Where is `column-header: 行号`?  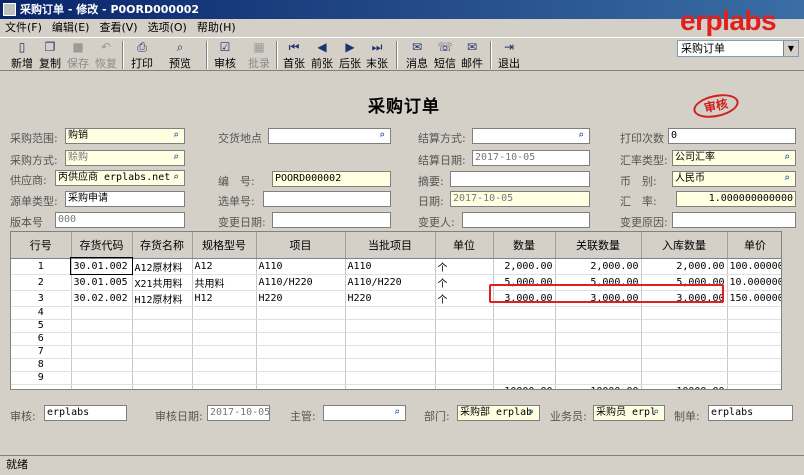 column-header: 行号 is located at coordinates (41, 245).